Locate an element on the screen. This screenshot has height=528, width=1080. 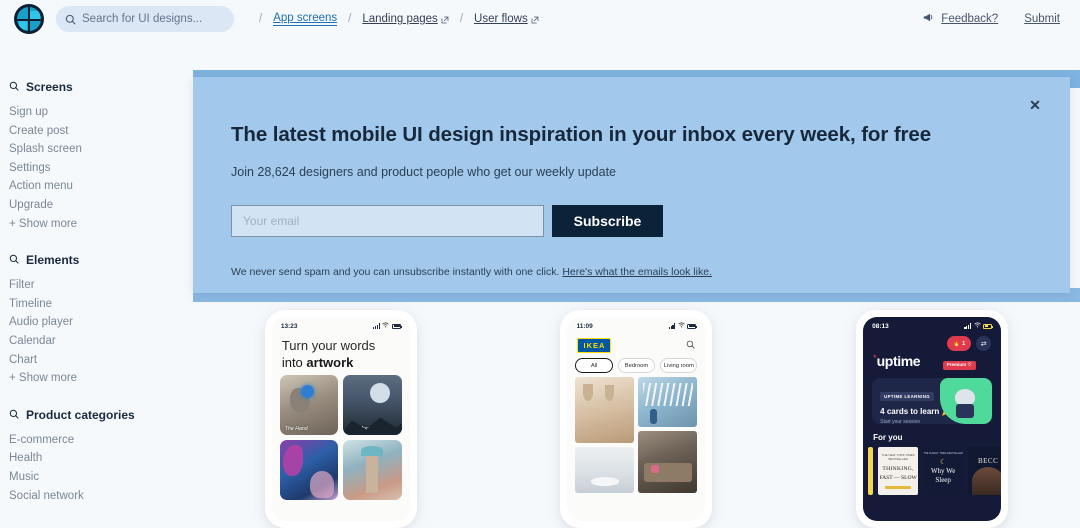
feedback-button: Feedback? is located at coordinates (960, 19).